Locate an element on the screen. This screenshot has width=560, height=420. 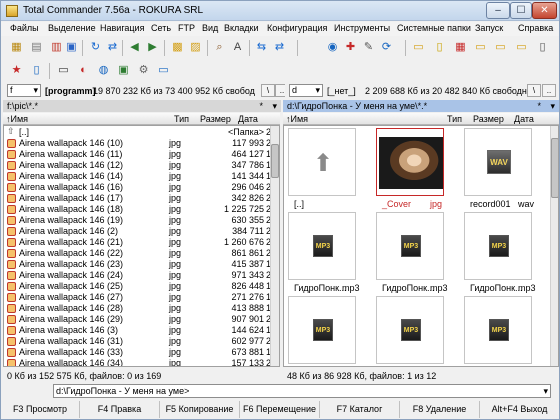
left-root-button: \ is located at coordinates (268, 90).